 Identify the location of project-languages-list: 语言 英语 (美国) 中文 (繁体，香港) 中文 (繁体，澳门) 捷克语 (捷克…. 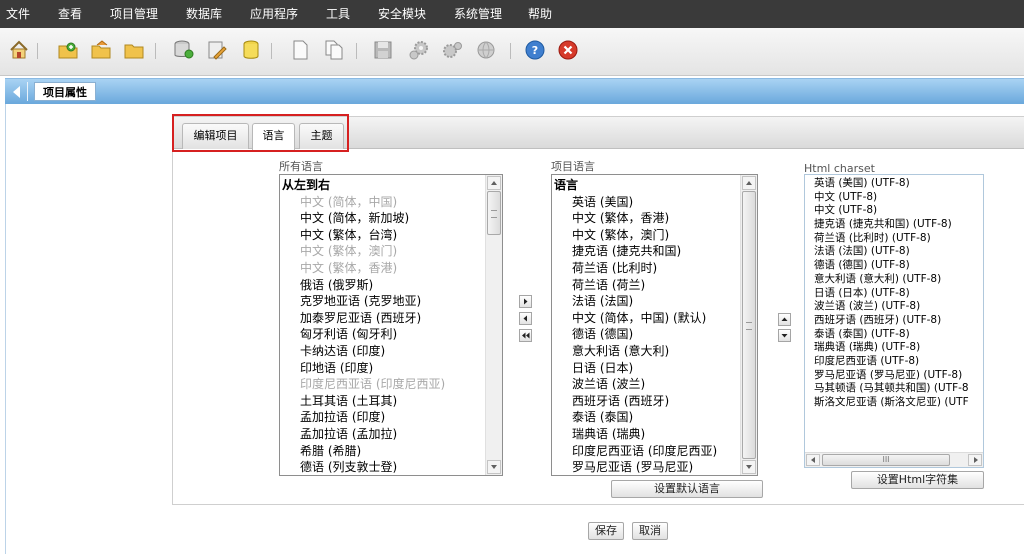
(654, 325).